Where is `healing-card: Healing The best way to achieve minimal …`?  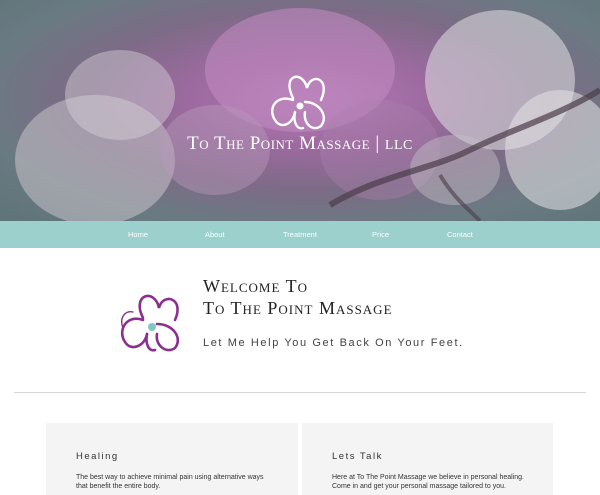 healing-card: Healing The best way to achieve minimal … is located at coordinates (172, 459).